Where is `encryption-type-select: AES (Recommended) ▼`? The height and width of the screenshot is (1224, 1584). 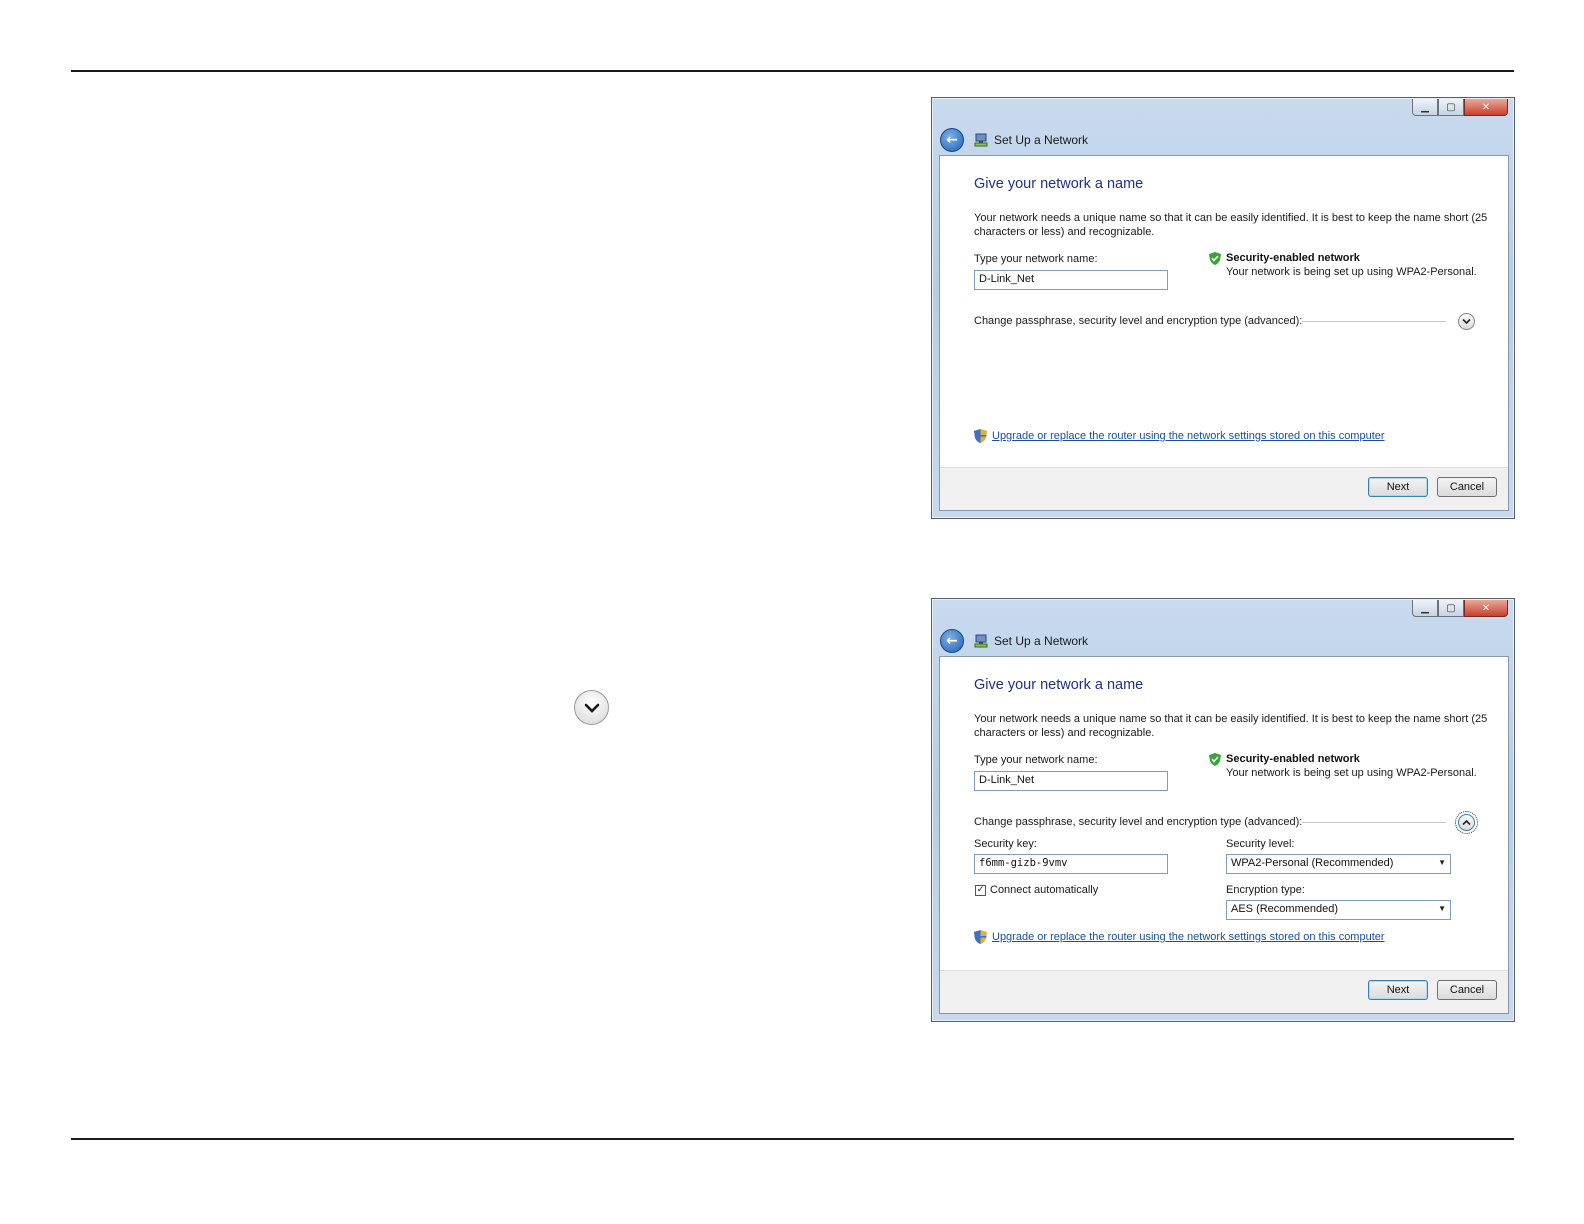
encryption-type-select: AES (Recommended) ▼ is located at coordinates (1338, 910).